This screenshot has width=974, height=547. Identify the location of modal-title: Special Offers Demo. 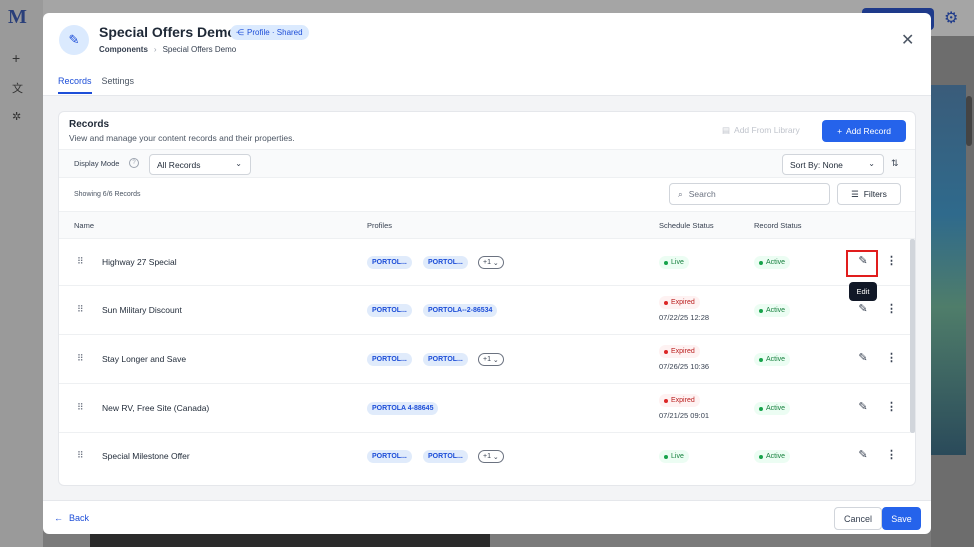
(167, 32).